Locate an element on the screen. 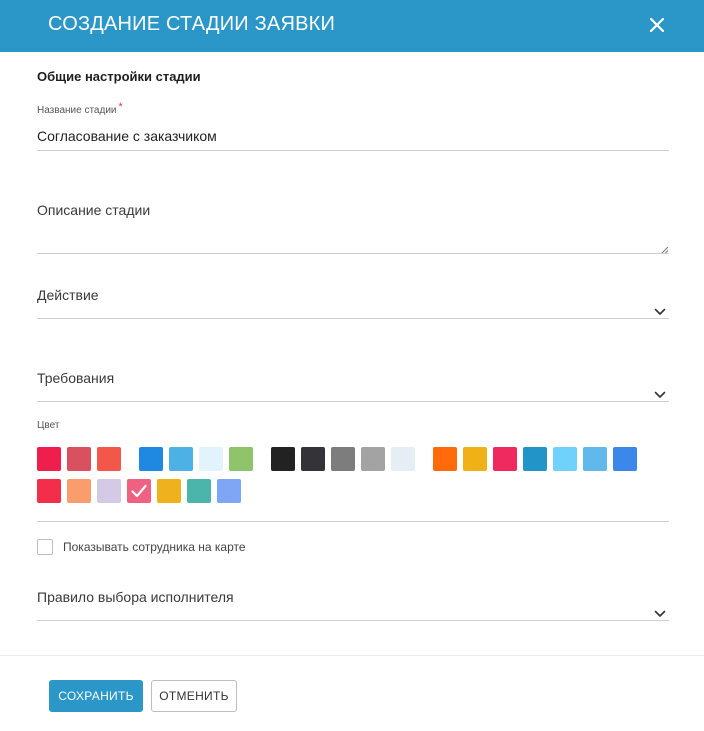  stage-name-label-text: Название стадии is located at coordinates (77, 110).